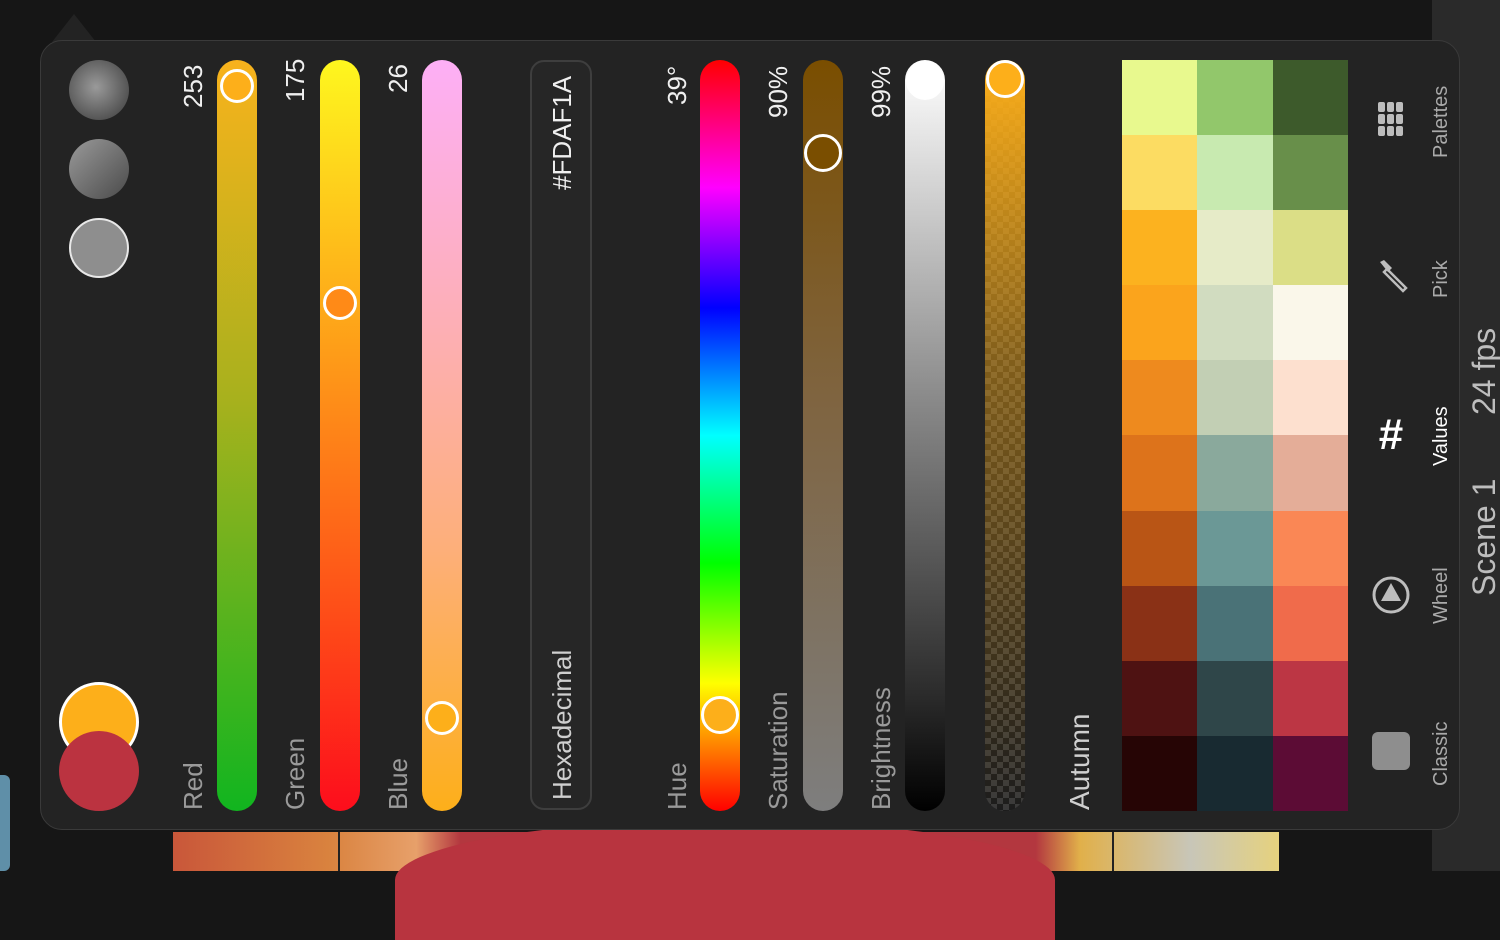 The height and width of the screenshot is (940, 1500). Describe the element at coordinates (193, 86) in the screenshot. I see `red-value: 253` at that location.